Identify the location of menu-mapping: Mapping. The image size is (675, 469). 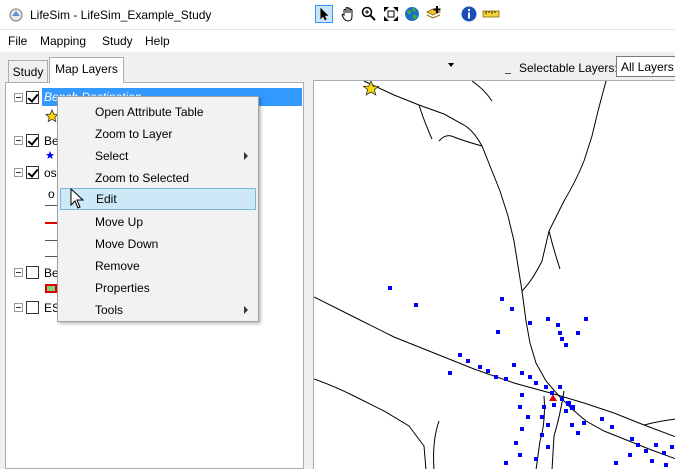
(63, 41).